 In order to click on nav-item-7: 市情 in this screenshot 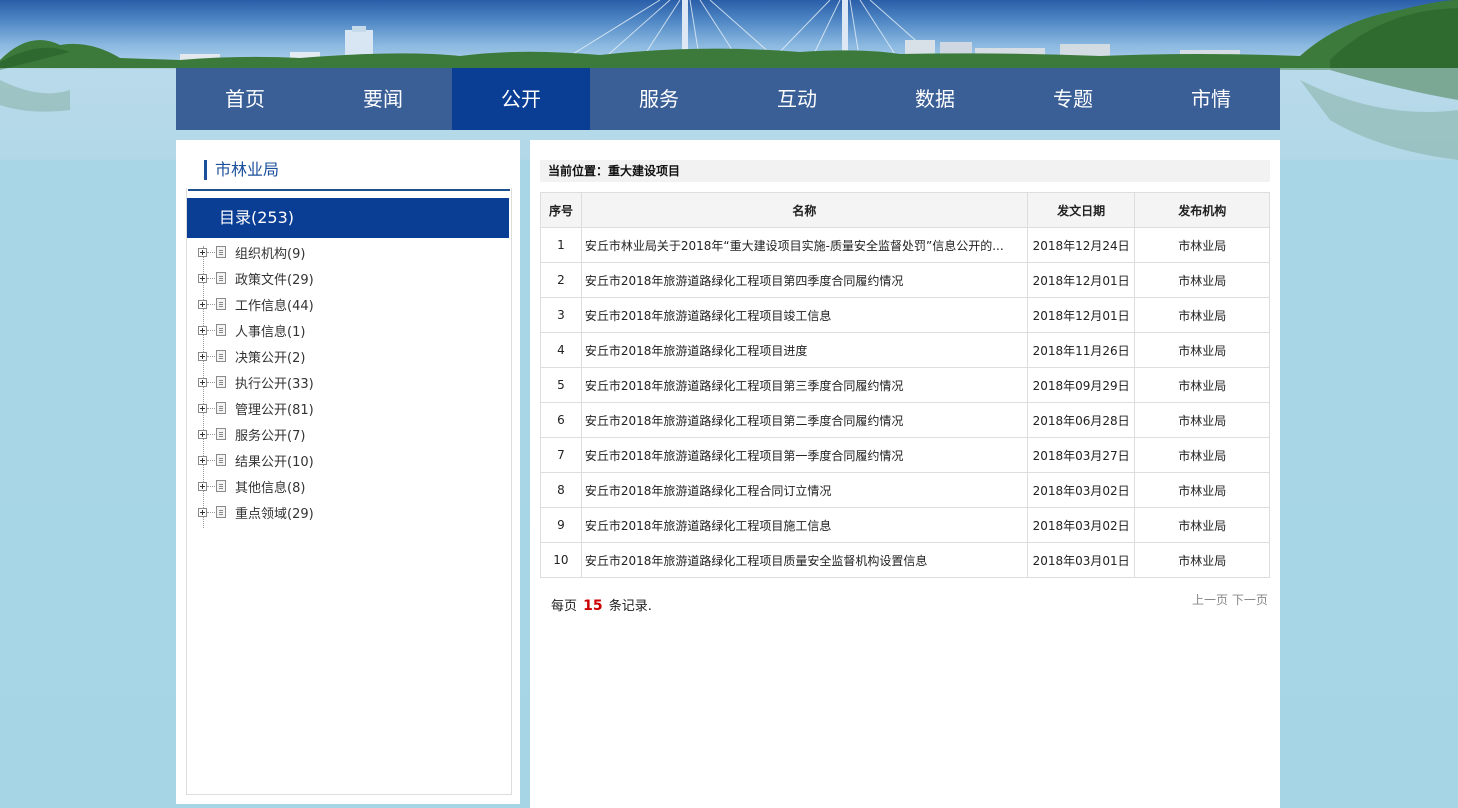, I will do `click(1211, 99)`.